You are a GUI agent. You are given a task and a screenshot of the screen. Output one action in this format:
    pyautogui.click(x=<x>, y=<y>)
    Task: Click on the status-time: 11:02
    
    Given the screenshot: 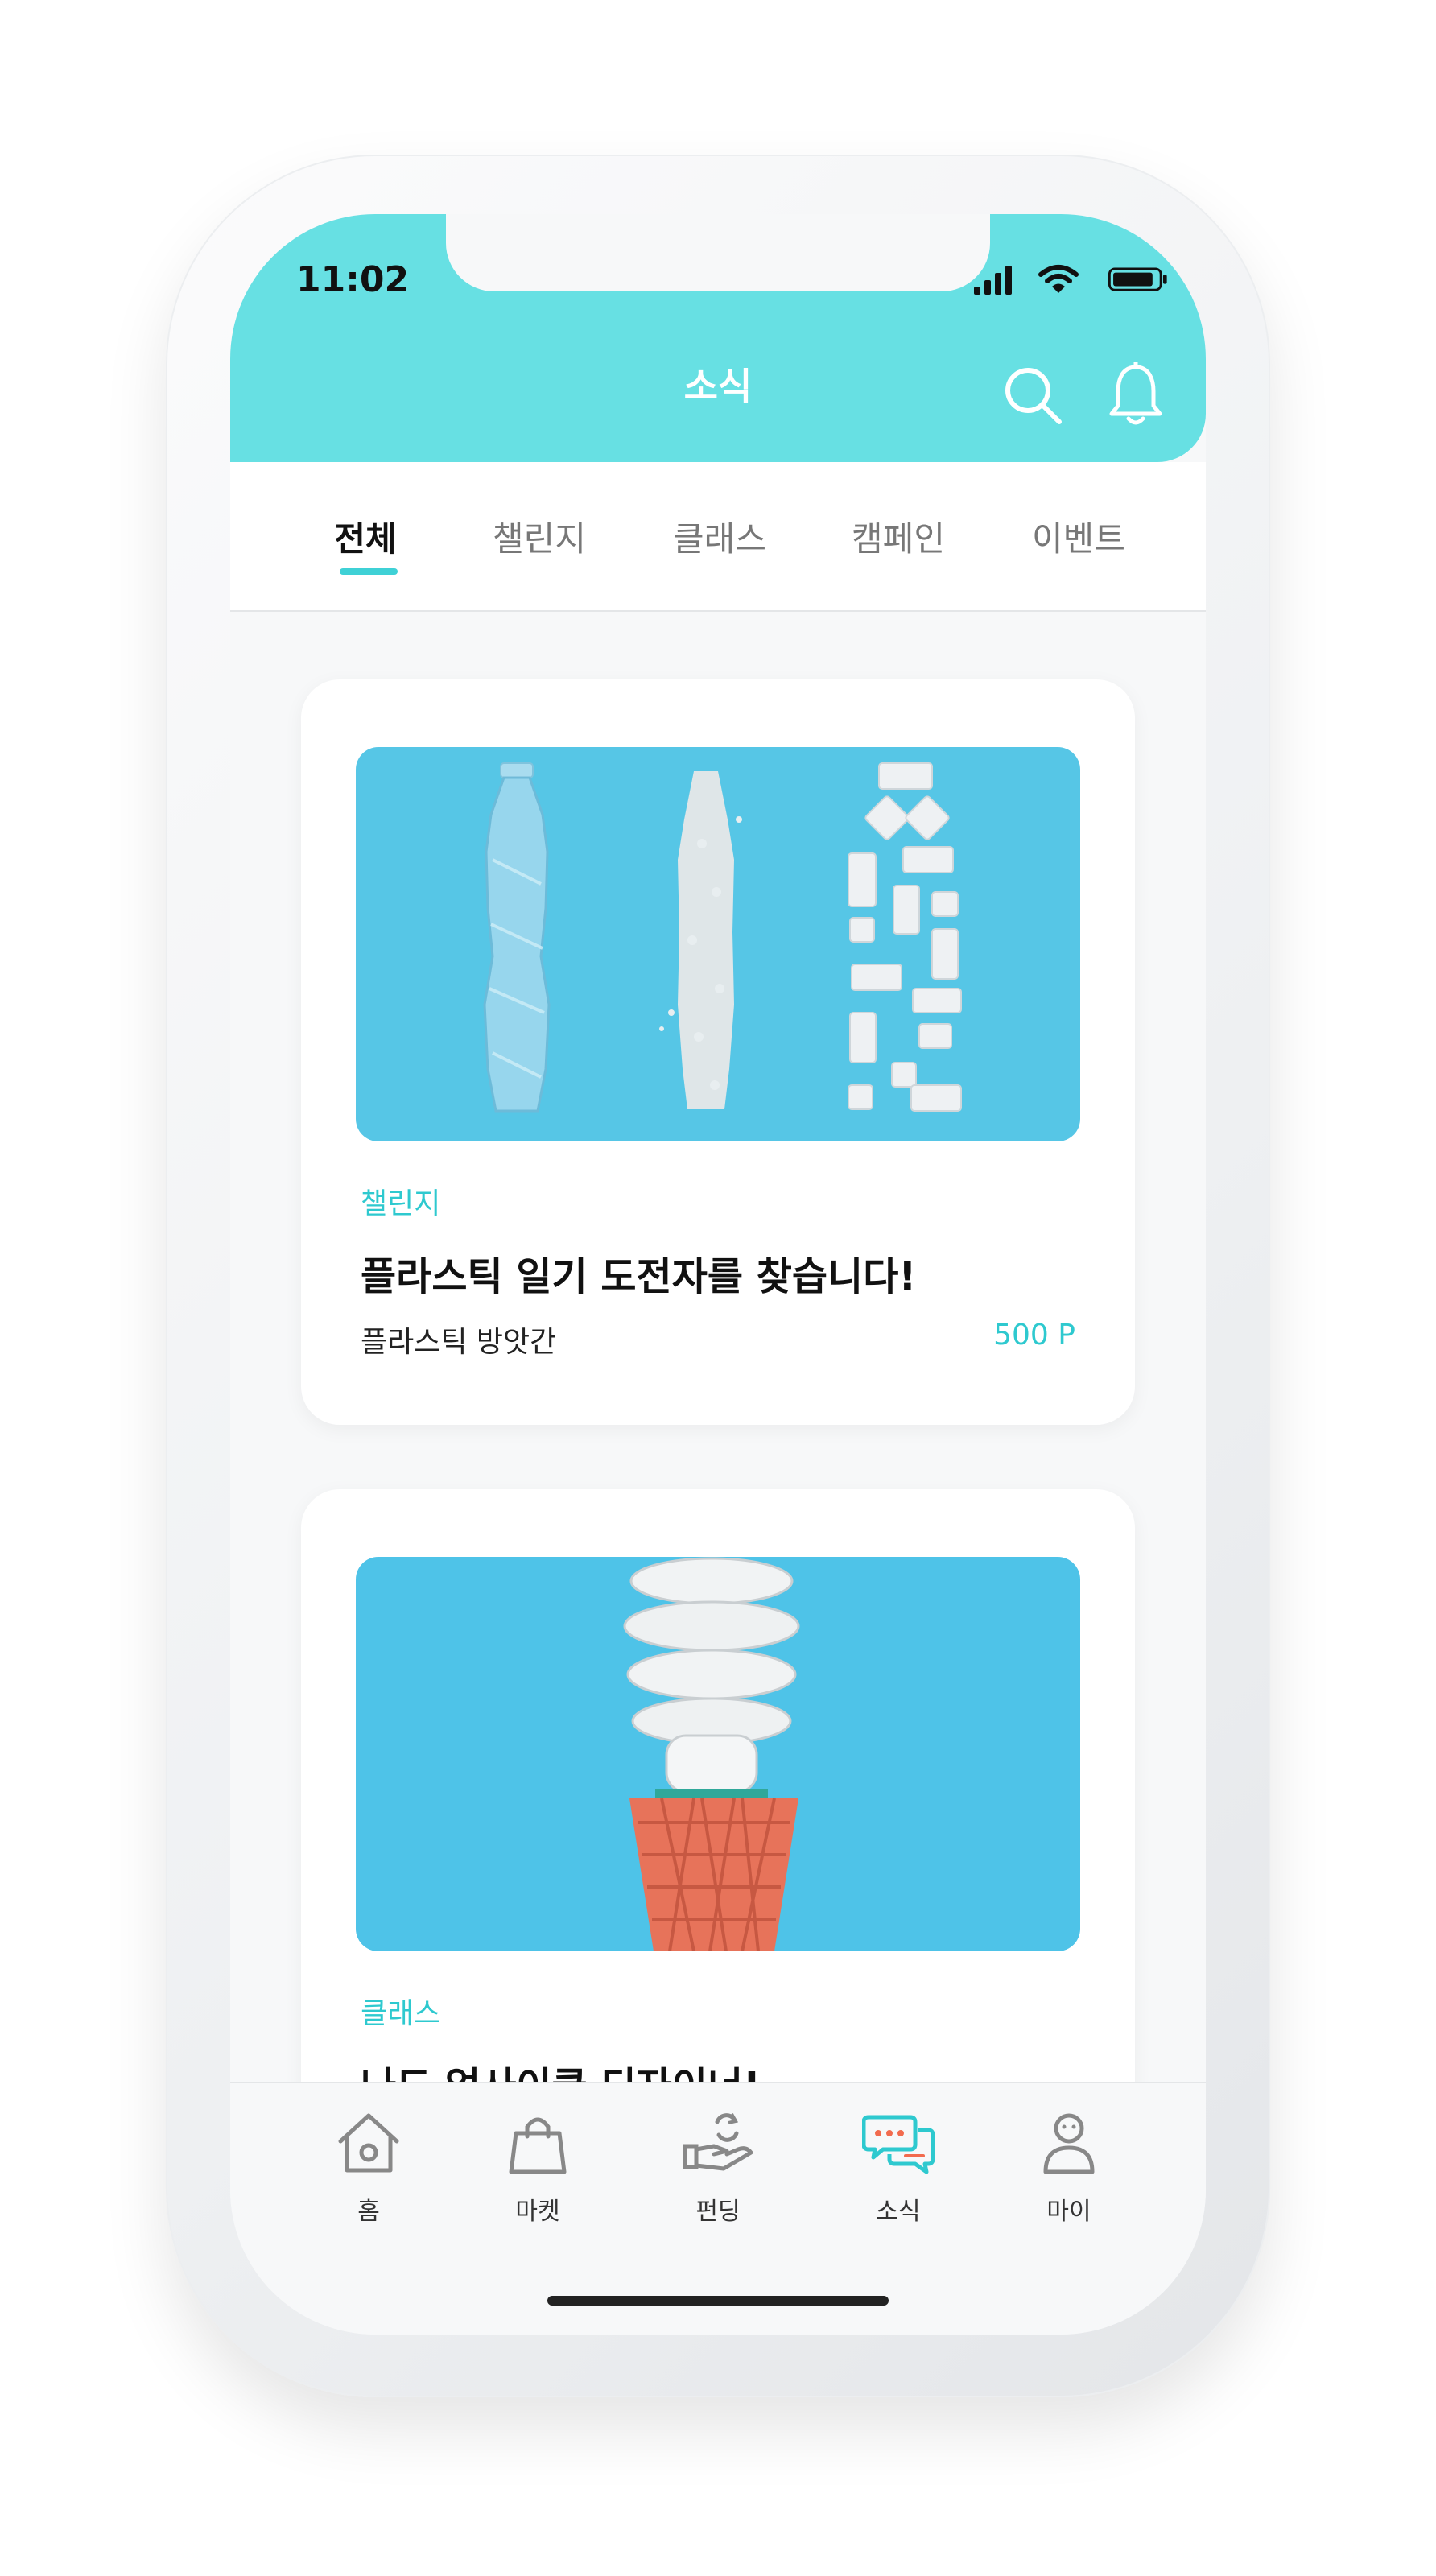 What is the action you would take?
    pyautogui.click(x=353, y=279)
    